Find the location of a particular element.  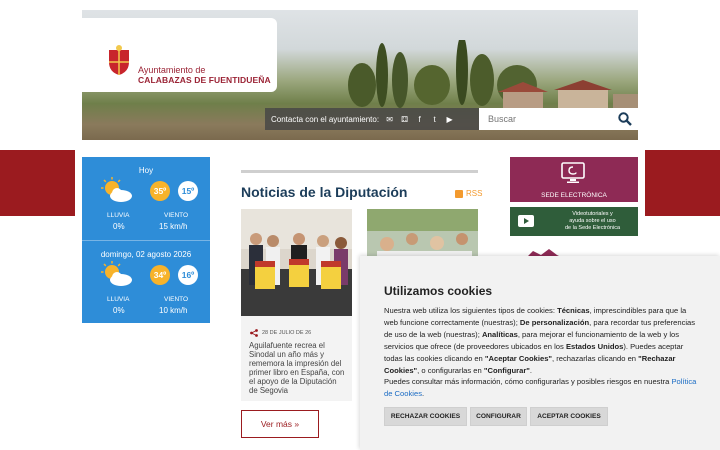

search-icon is located at coordinates (625, 119).